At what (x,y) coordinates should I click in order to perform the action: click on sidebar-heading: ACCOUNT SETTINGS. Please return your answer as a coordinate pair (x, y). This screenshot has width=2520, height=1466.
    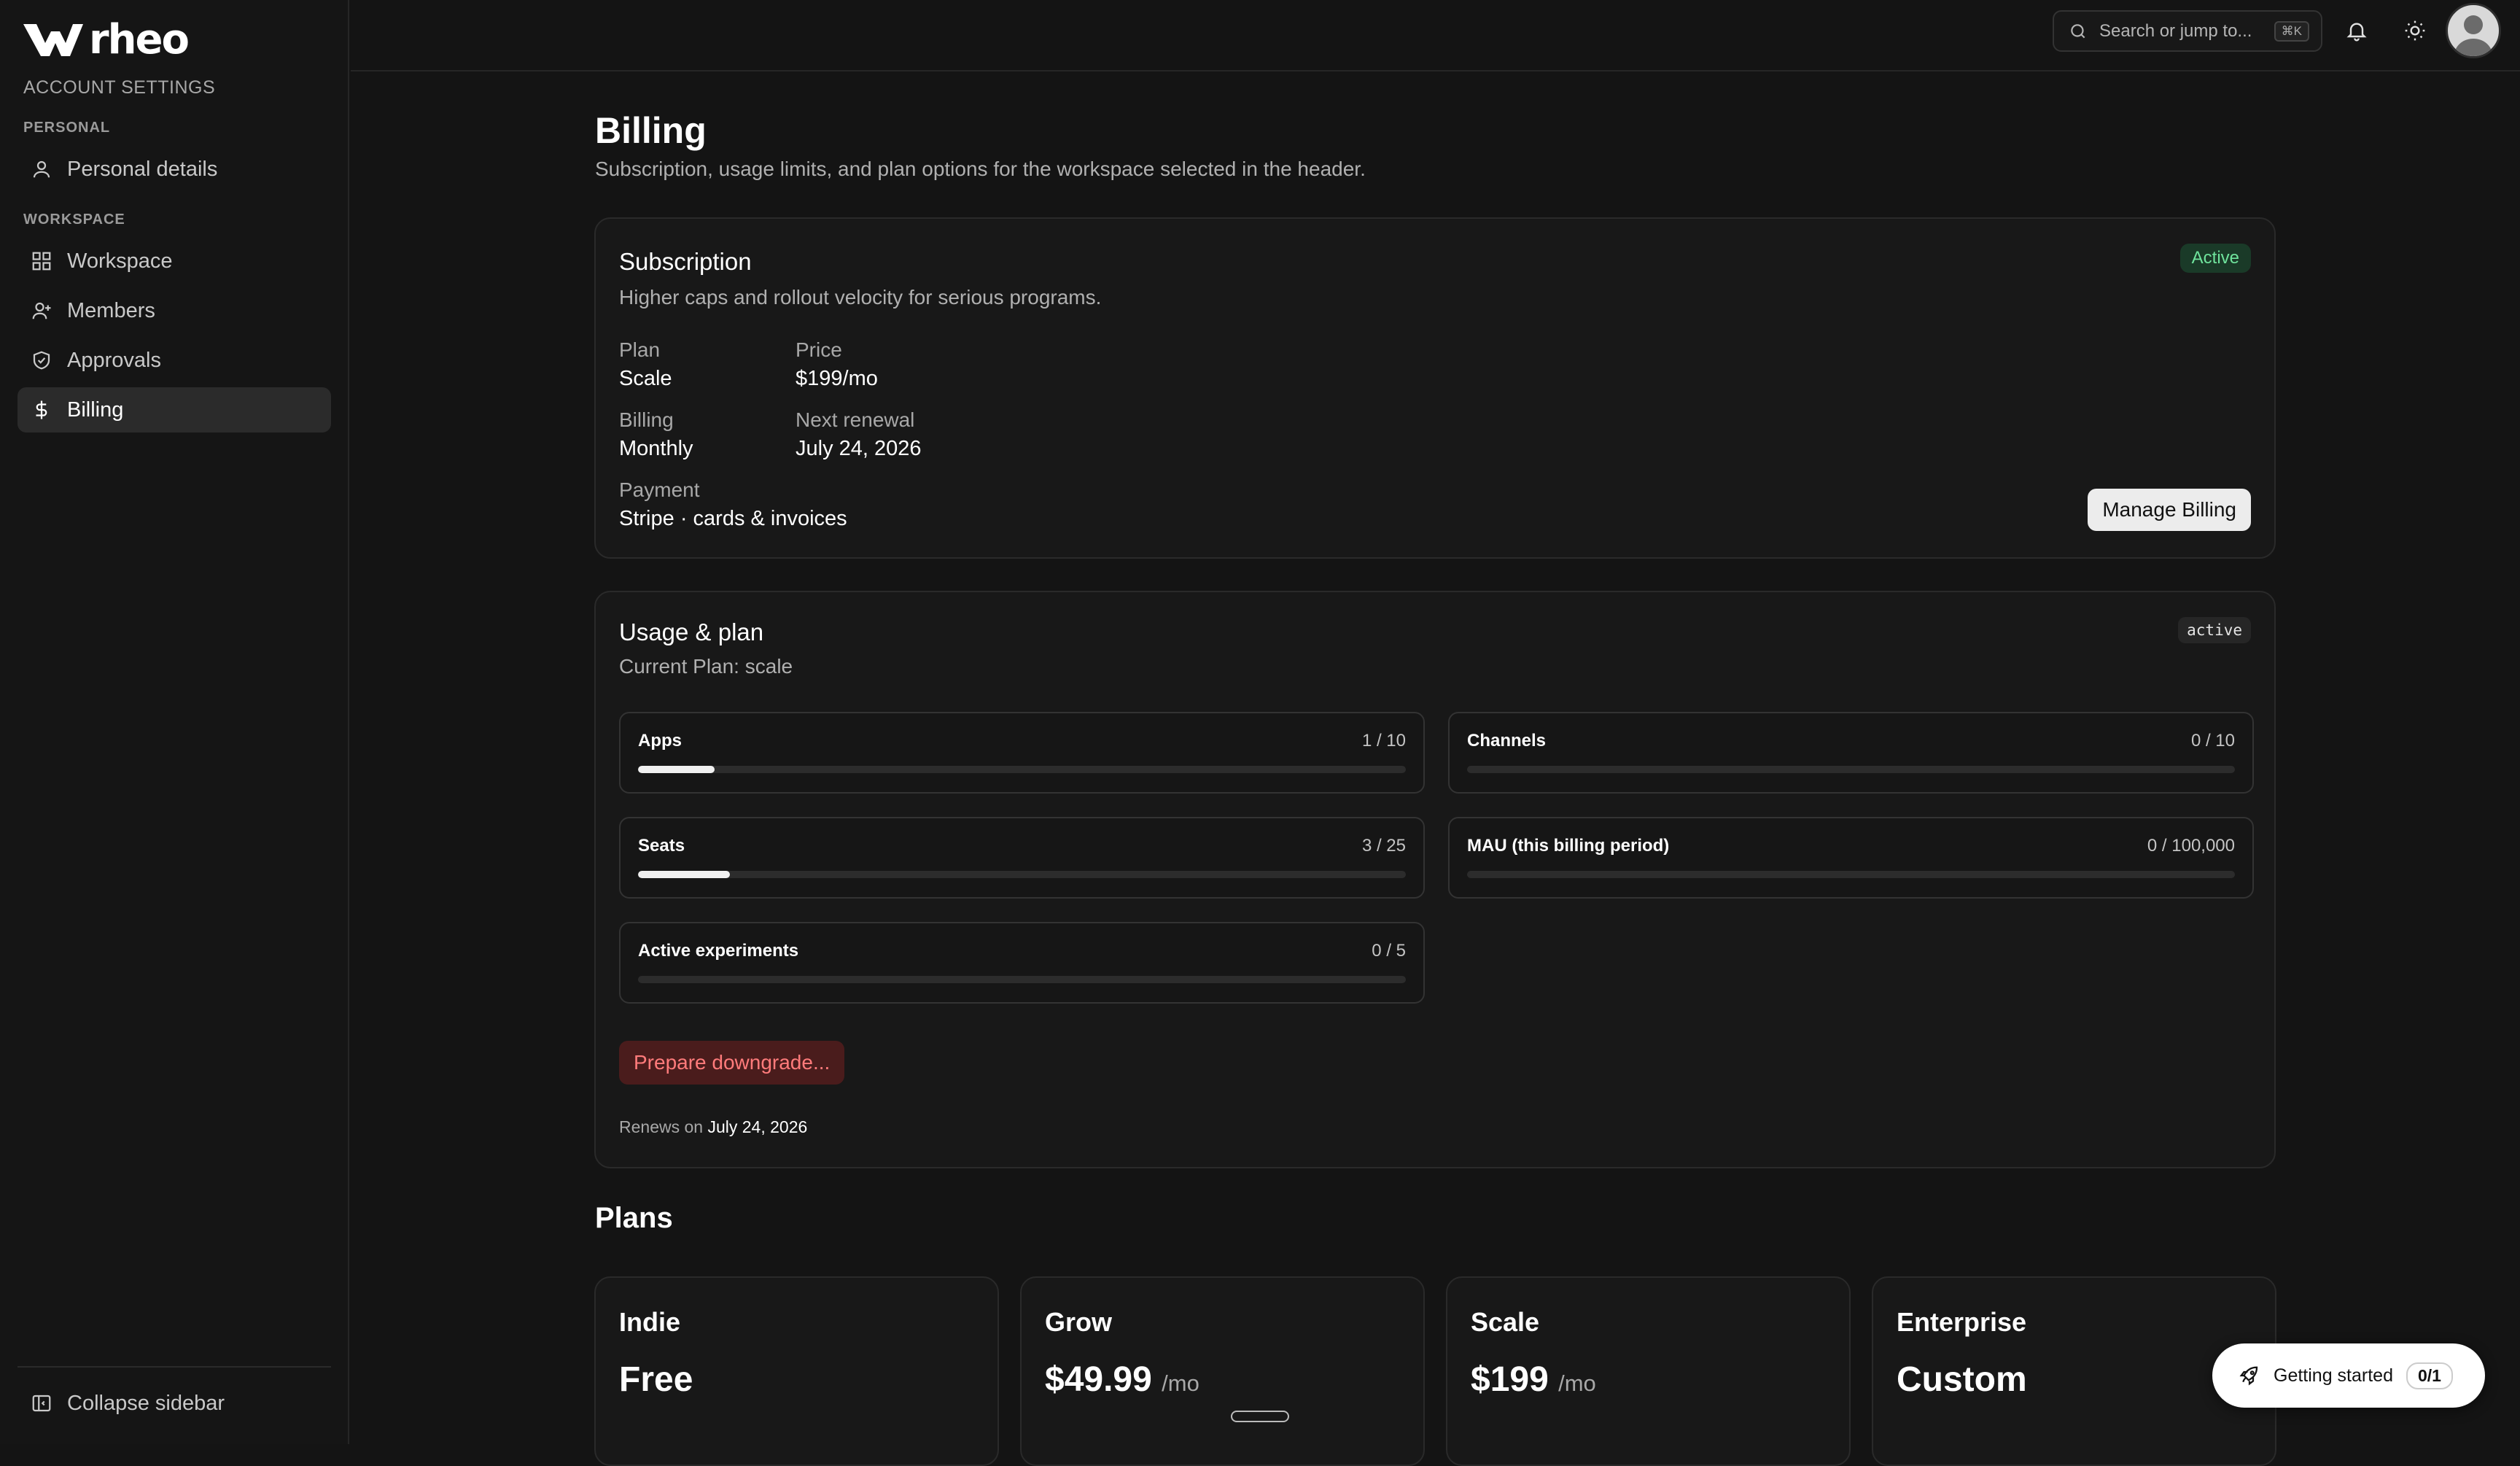
    Looking at the image, I should click on (119, 87).